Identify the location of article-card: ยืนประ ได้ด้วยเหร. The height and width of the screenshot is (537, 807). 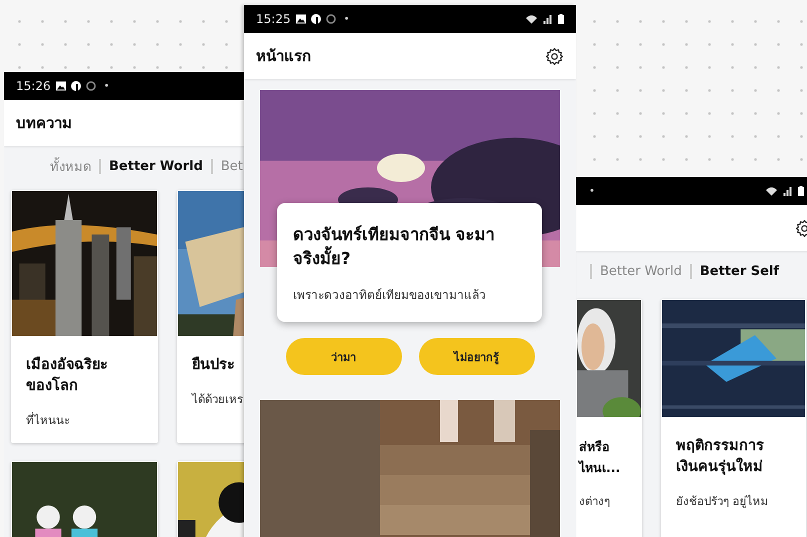
(210, 316).